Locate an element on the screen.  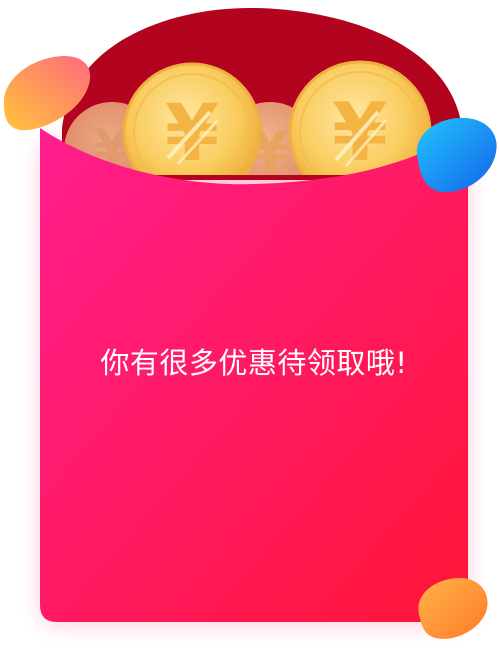
decorative-blob-icon is located at coordinates (456, 155).